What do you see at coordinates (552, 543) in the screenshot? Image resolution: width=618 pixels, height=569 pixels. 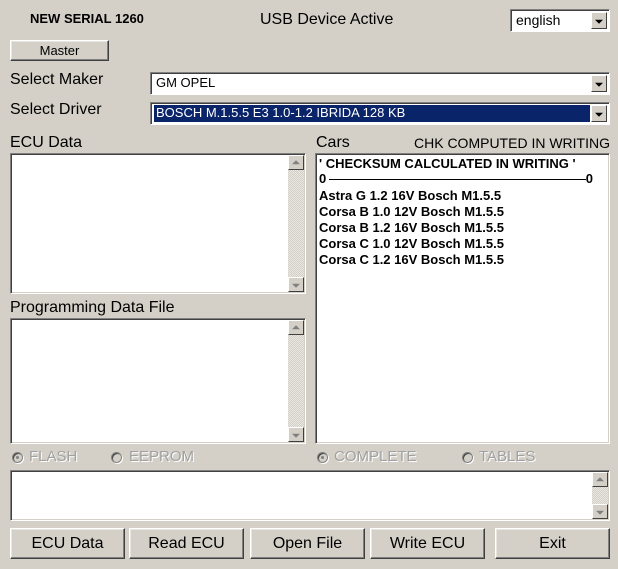 I see `exit-button: Exit` at bounding box center [552, 543].